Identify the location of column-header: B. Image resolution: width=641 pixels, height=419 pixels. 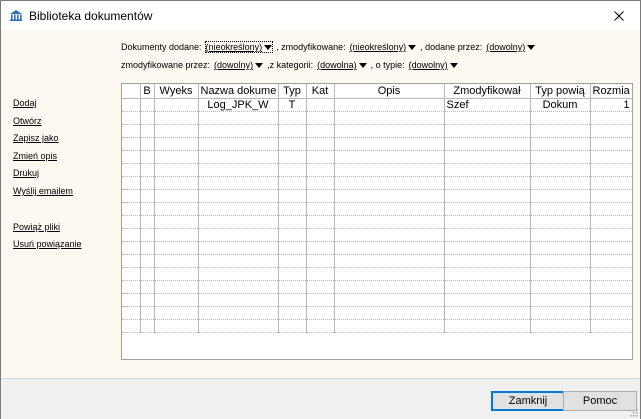
(147, 91).